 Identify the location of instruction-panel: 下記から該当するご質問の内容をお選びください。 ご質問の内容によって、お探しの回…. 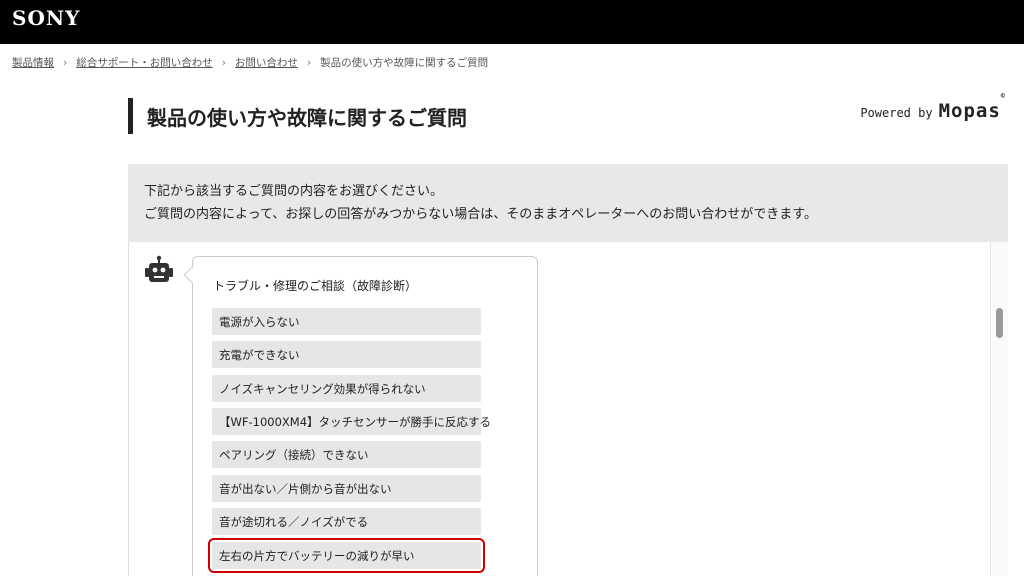
(568, 203).